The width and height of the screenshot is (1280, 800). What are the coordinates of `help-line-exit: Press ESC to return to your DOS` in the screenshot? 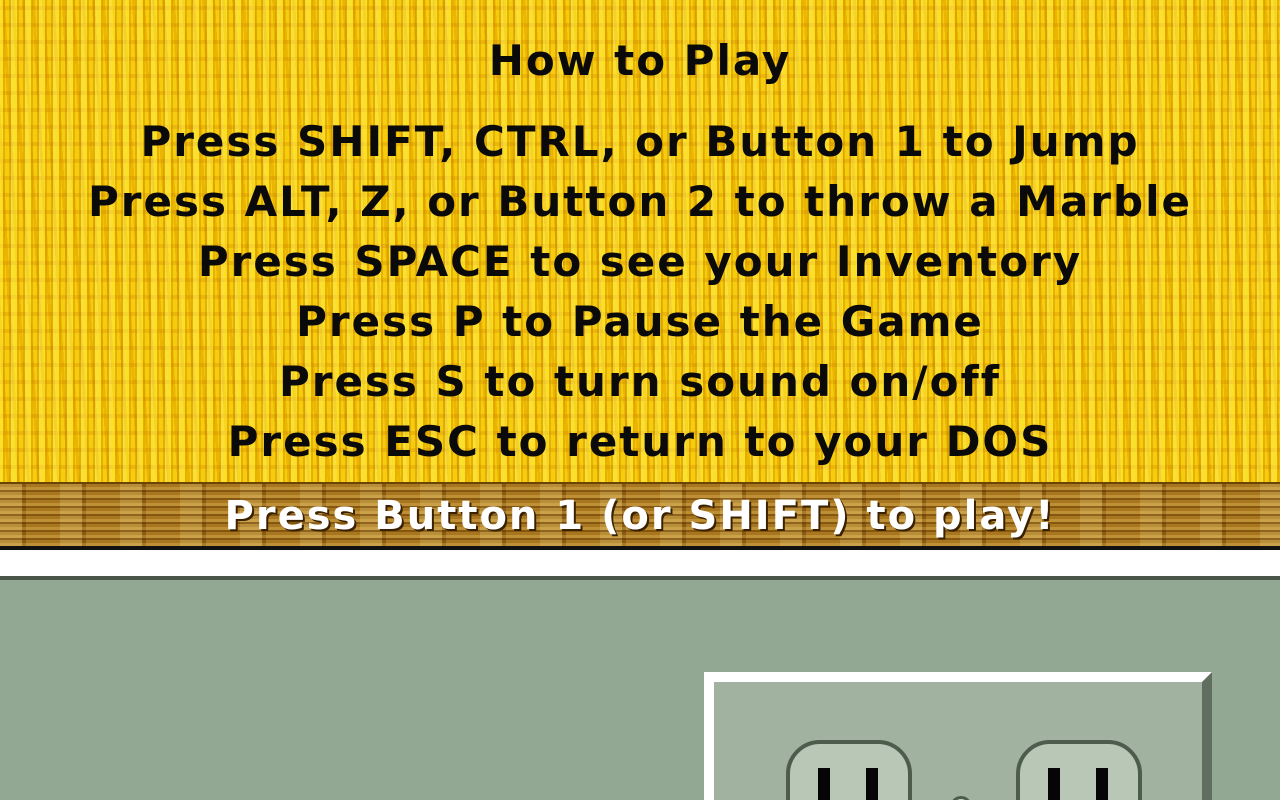 It's located at (640, 441).